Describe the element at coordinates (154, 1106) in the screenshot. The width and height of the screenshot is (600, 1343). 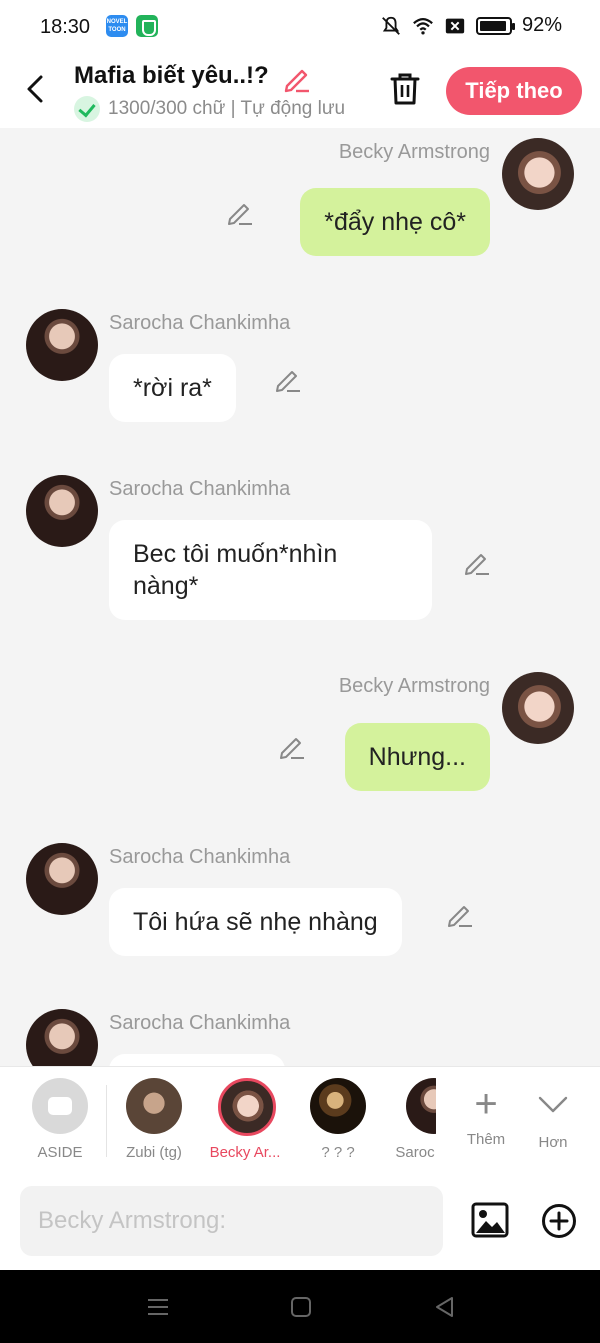
I see `zubi-avatar` at that location.